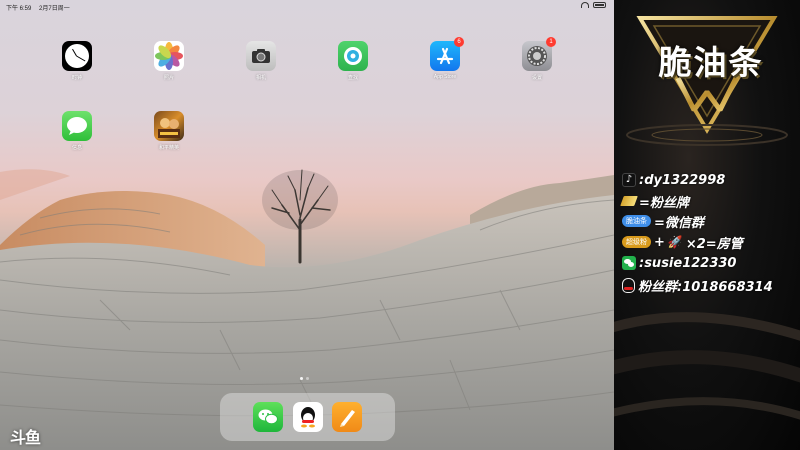 This screenshot has height=450, width=800. What do you see at coordinates (445, 77) in the screenshot?
I see `app-label: App Store` at bounding box center [445, 77].